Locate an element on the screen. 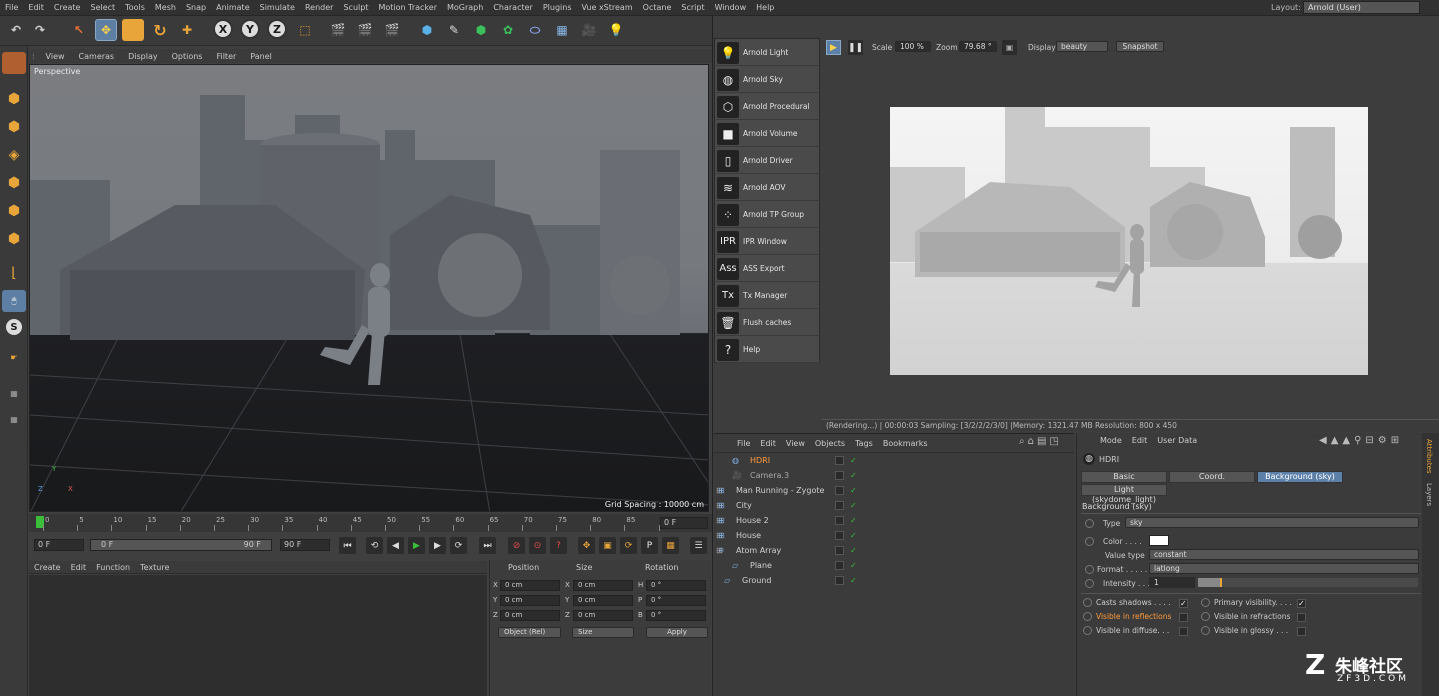 The image size is (1439, 696). soft-selection-icon: ☛ is located at coordinates (14, 357).